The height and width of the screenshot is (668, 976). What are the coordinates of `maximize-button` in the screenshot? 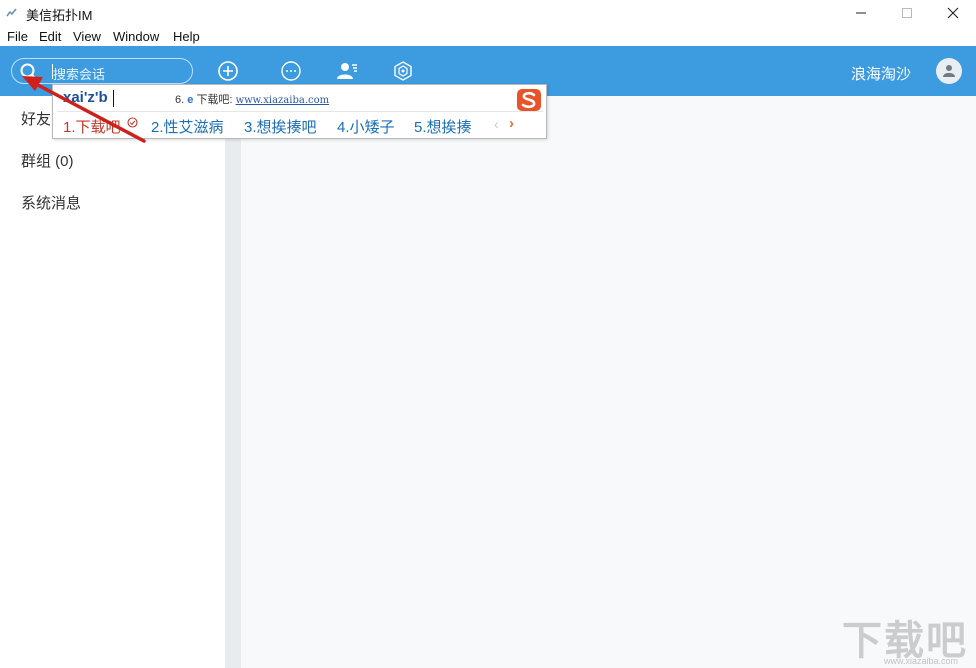 It's located at (907, 13).